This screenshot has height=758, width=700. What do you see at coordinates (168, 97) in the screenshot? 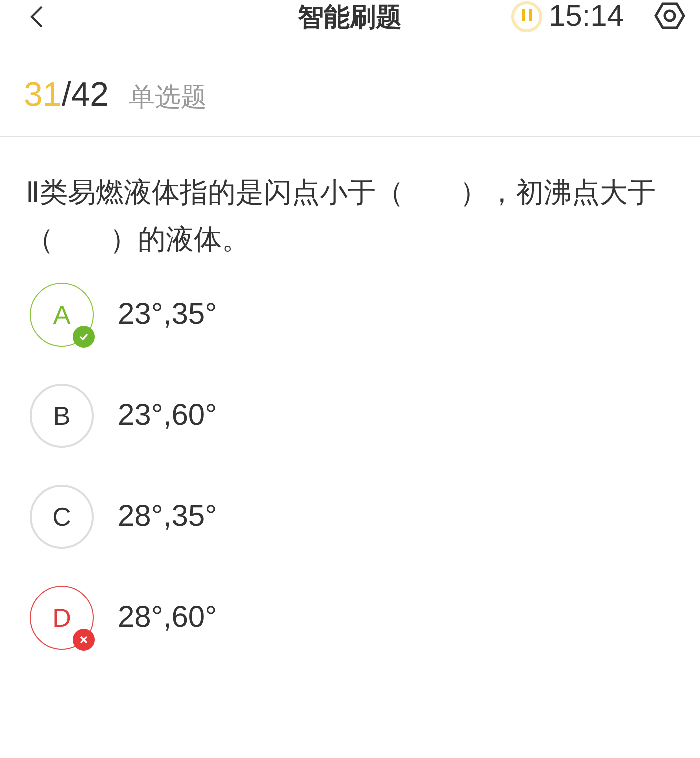
I see `question-type: 单选题` at bounding box center [168, 97].